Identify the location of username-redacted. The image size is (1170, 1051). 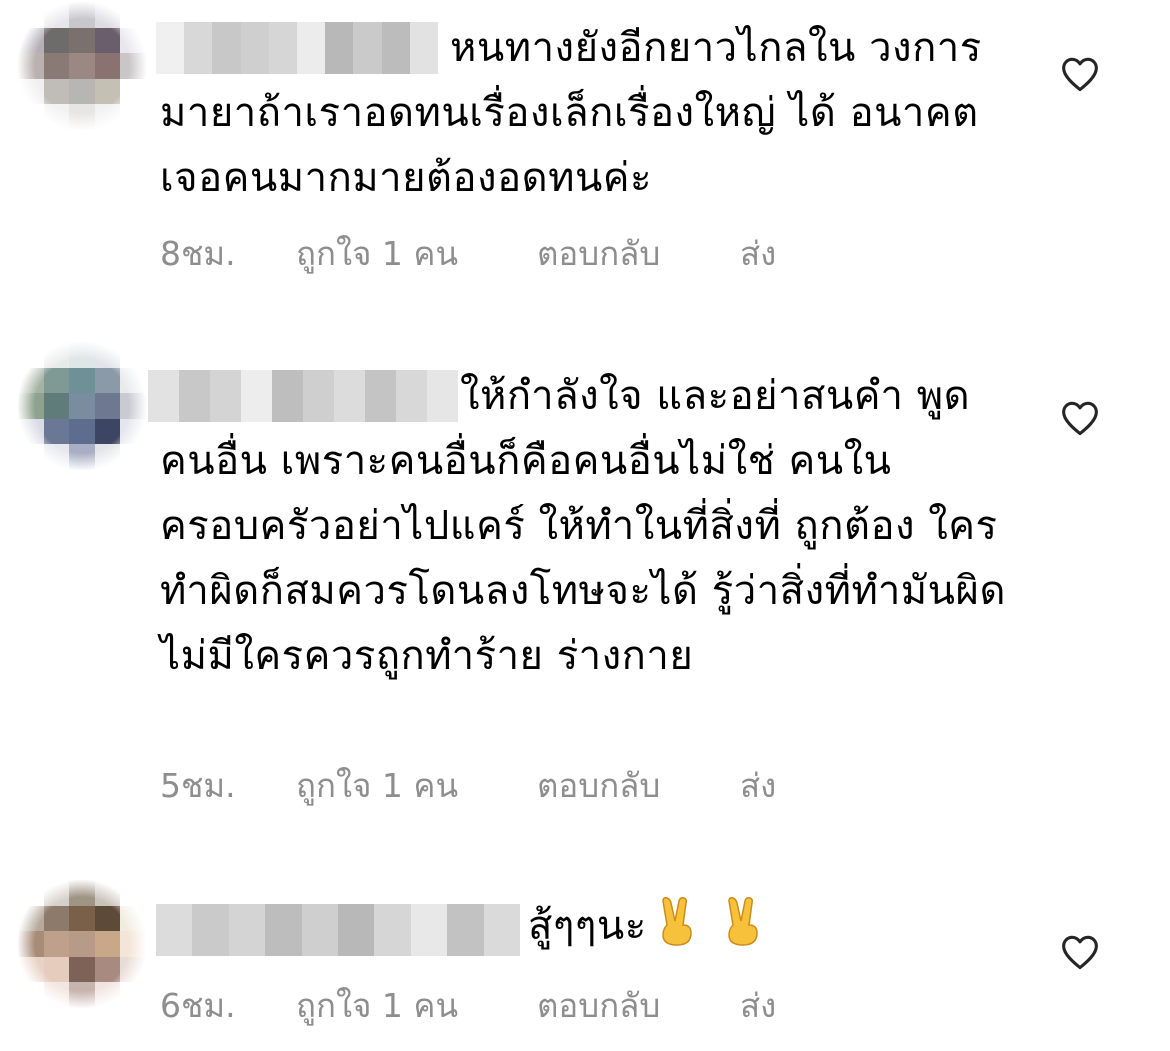
(338, 930).